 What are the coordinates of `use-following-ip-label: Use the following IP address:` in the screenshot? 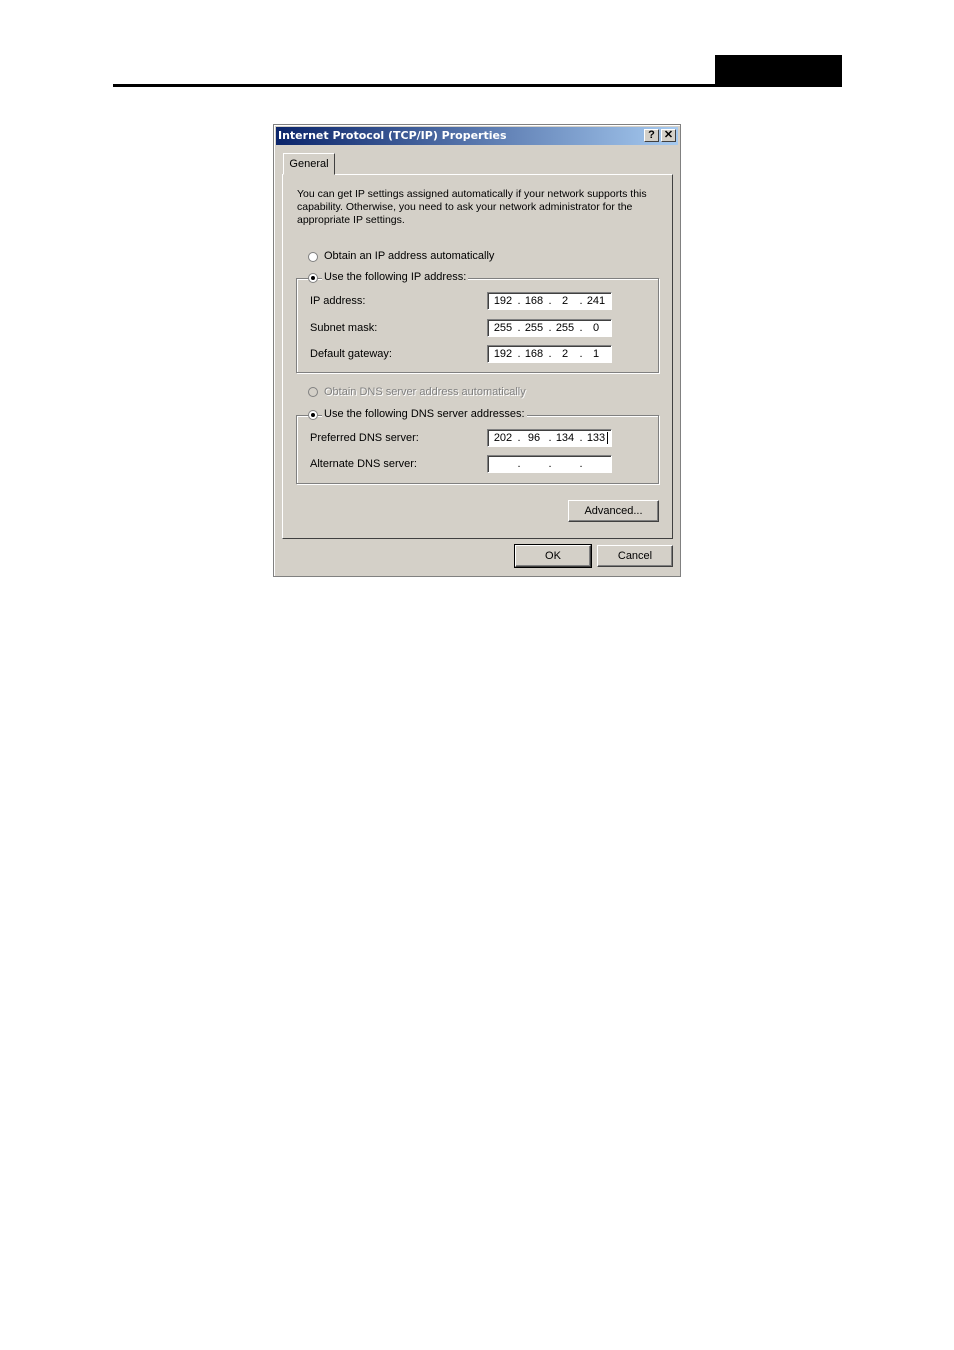 It's located at (395, 277).